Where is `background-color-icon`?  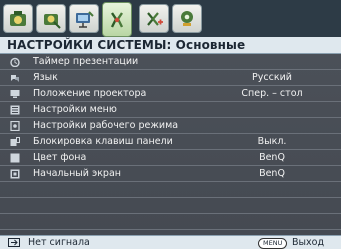
background-color-icon is located at coordinates (15, 158).